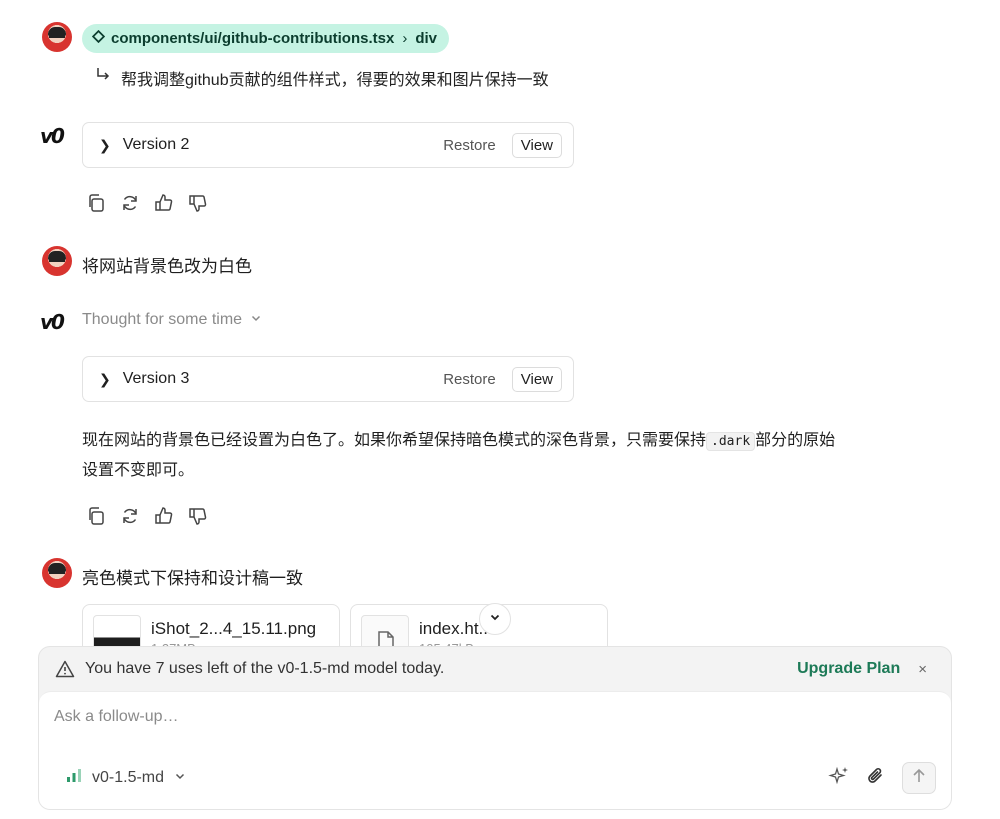 The height and width of the screenshot is (819, 1000). Describe the element at coordinates (495, 750) in the screenshot. I see `input-area: v0-1.5-md` at that location.